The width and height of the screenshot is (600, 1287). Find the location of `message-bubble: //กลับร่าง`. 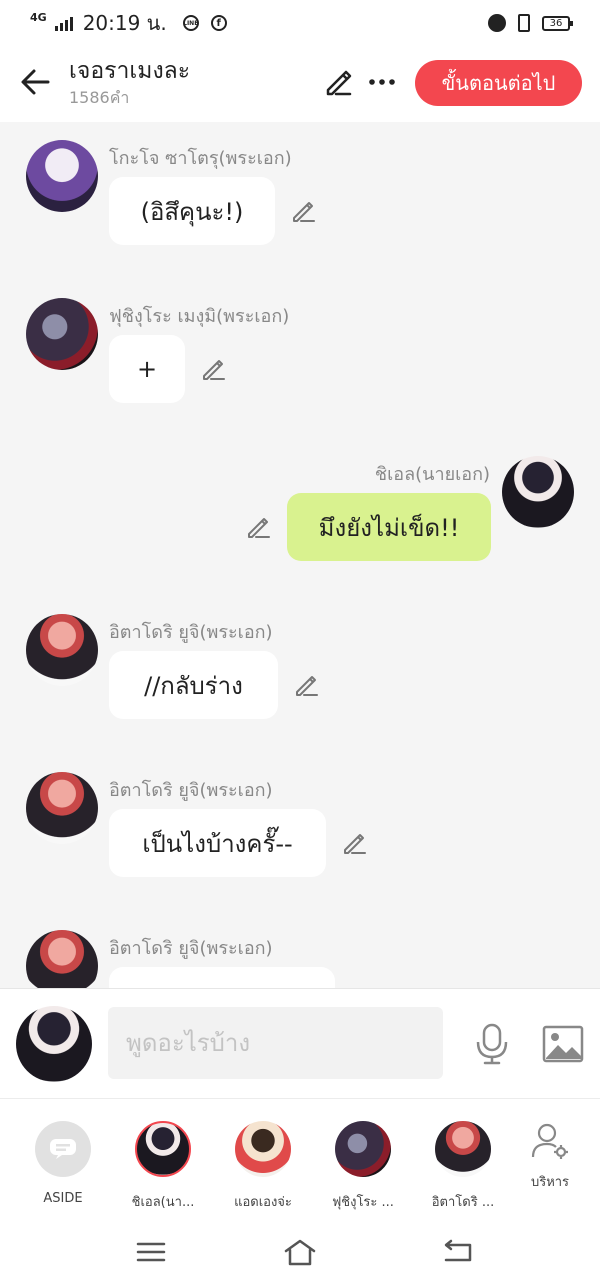

message-bubble: //กลับร่าง is located at coordinates (193, 685).